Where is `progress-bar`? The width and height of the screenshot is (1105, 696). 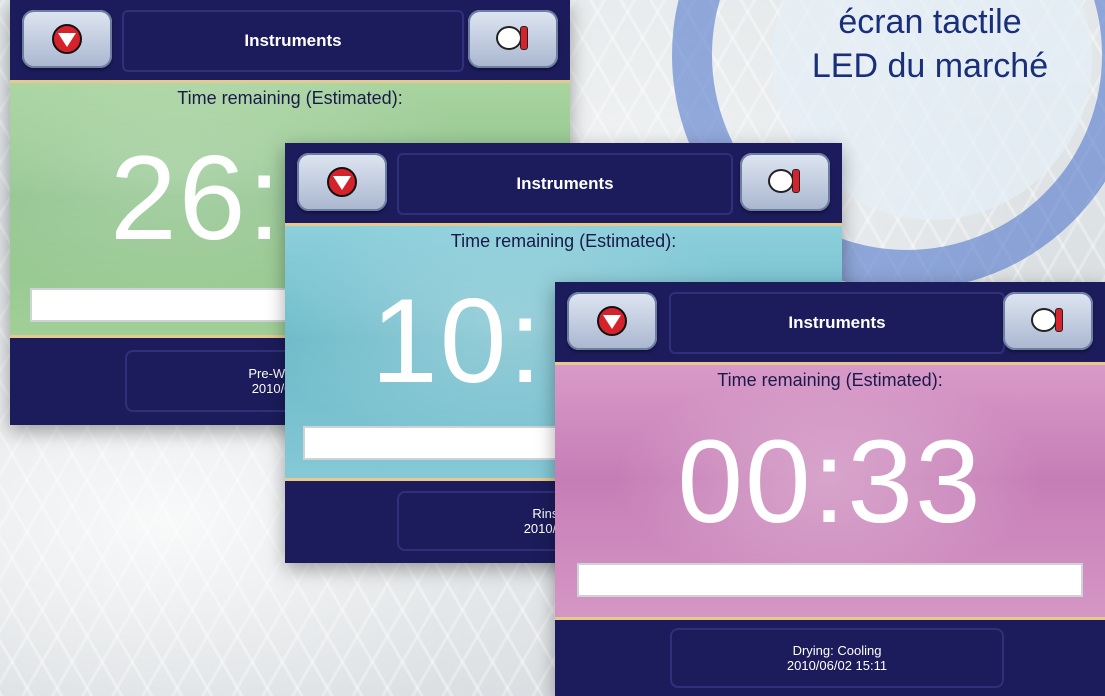 progress-bar is located at coordinates (830, 580).